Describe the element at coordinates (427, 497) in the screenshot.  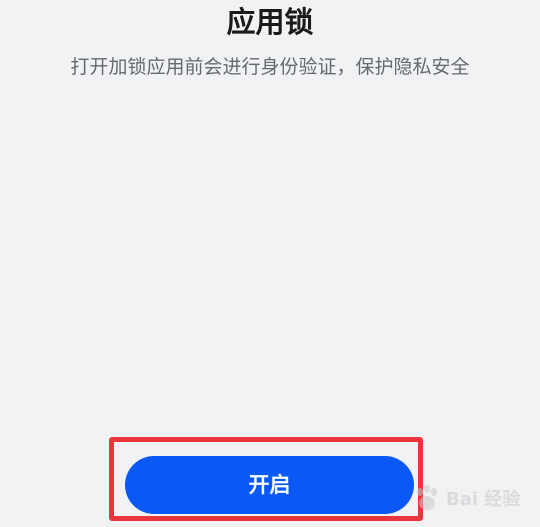
I see `paw-logo-icon` at that location.